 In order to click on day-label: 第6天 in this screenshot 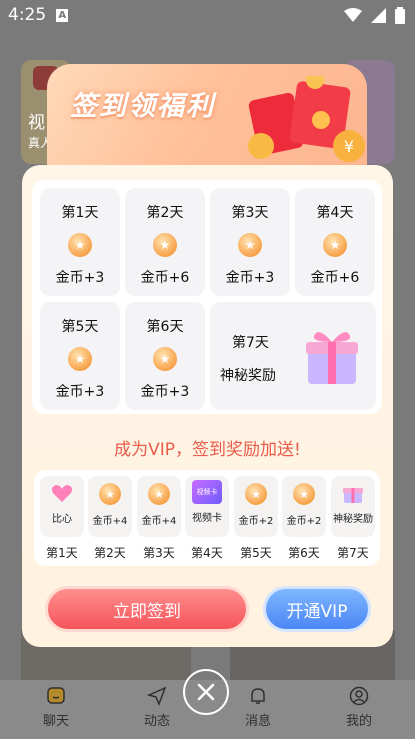, I will do `click(165, 327)`.